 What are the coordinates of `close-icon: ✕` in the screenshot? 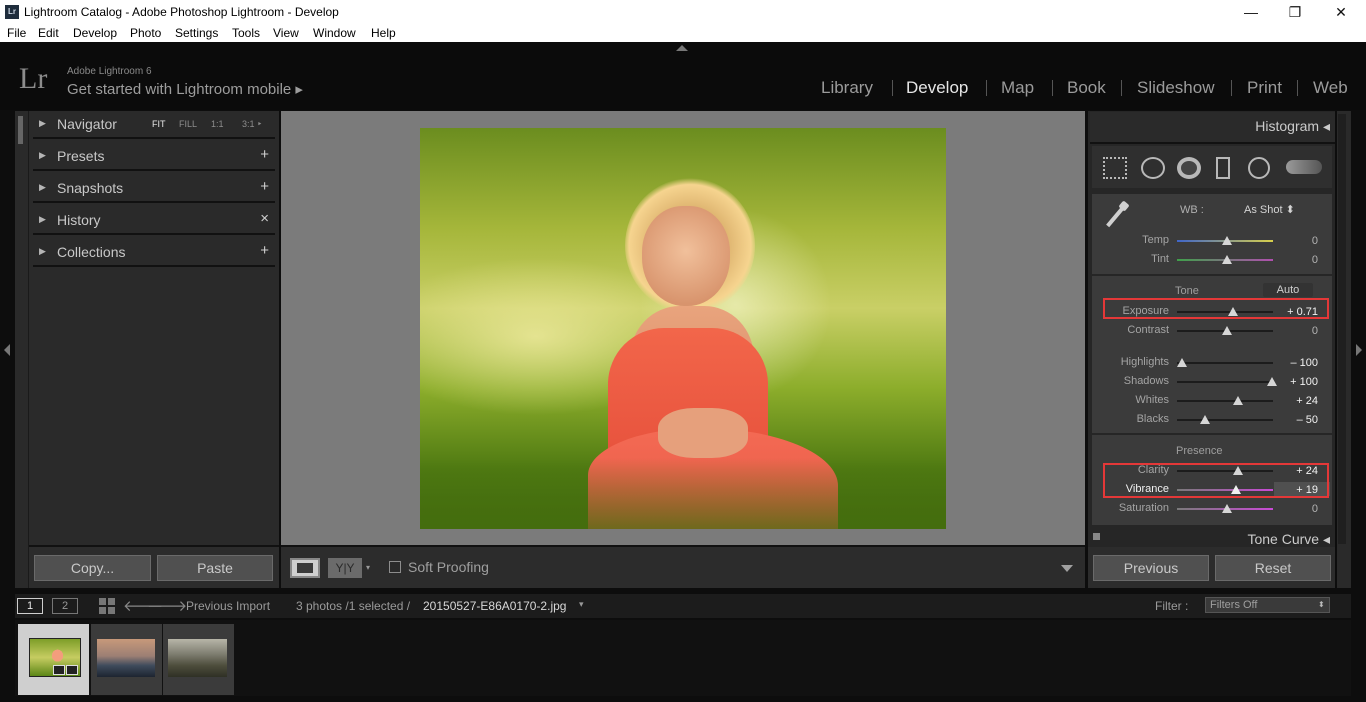 It's located at (1341, 12).